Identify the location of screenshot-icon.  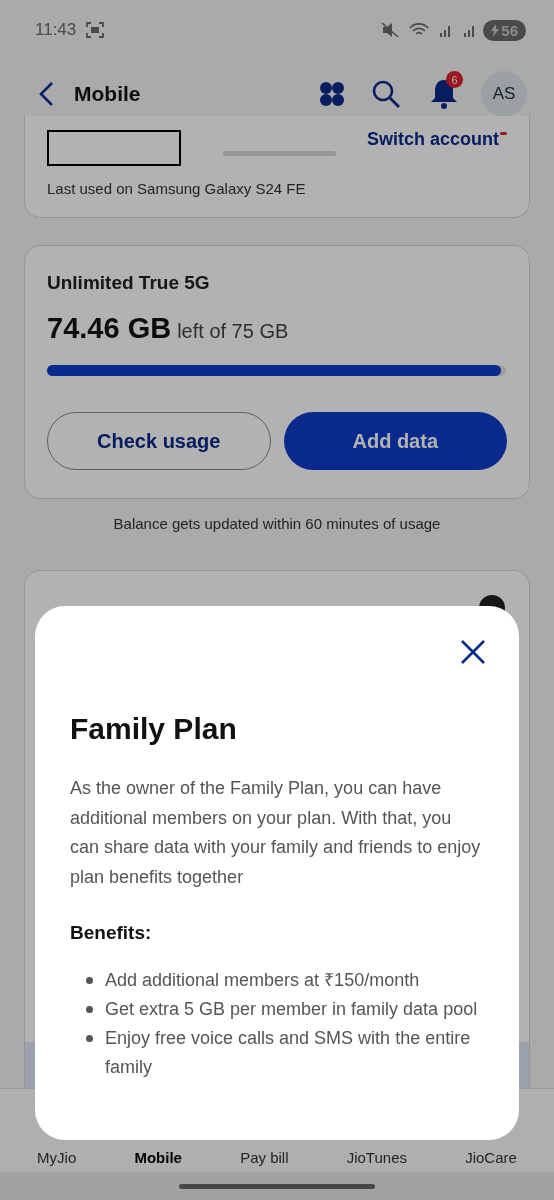
(95, 30).